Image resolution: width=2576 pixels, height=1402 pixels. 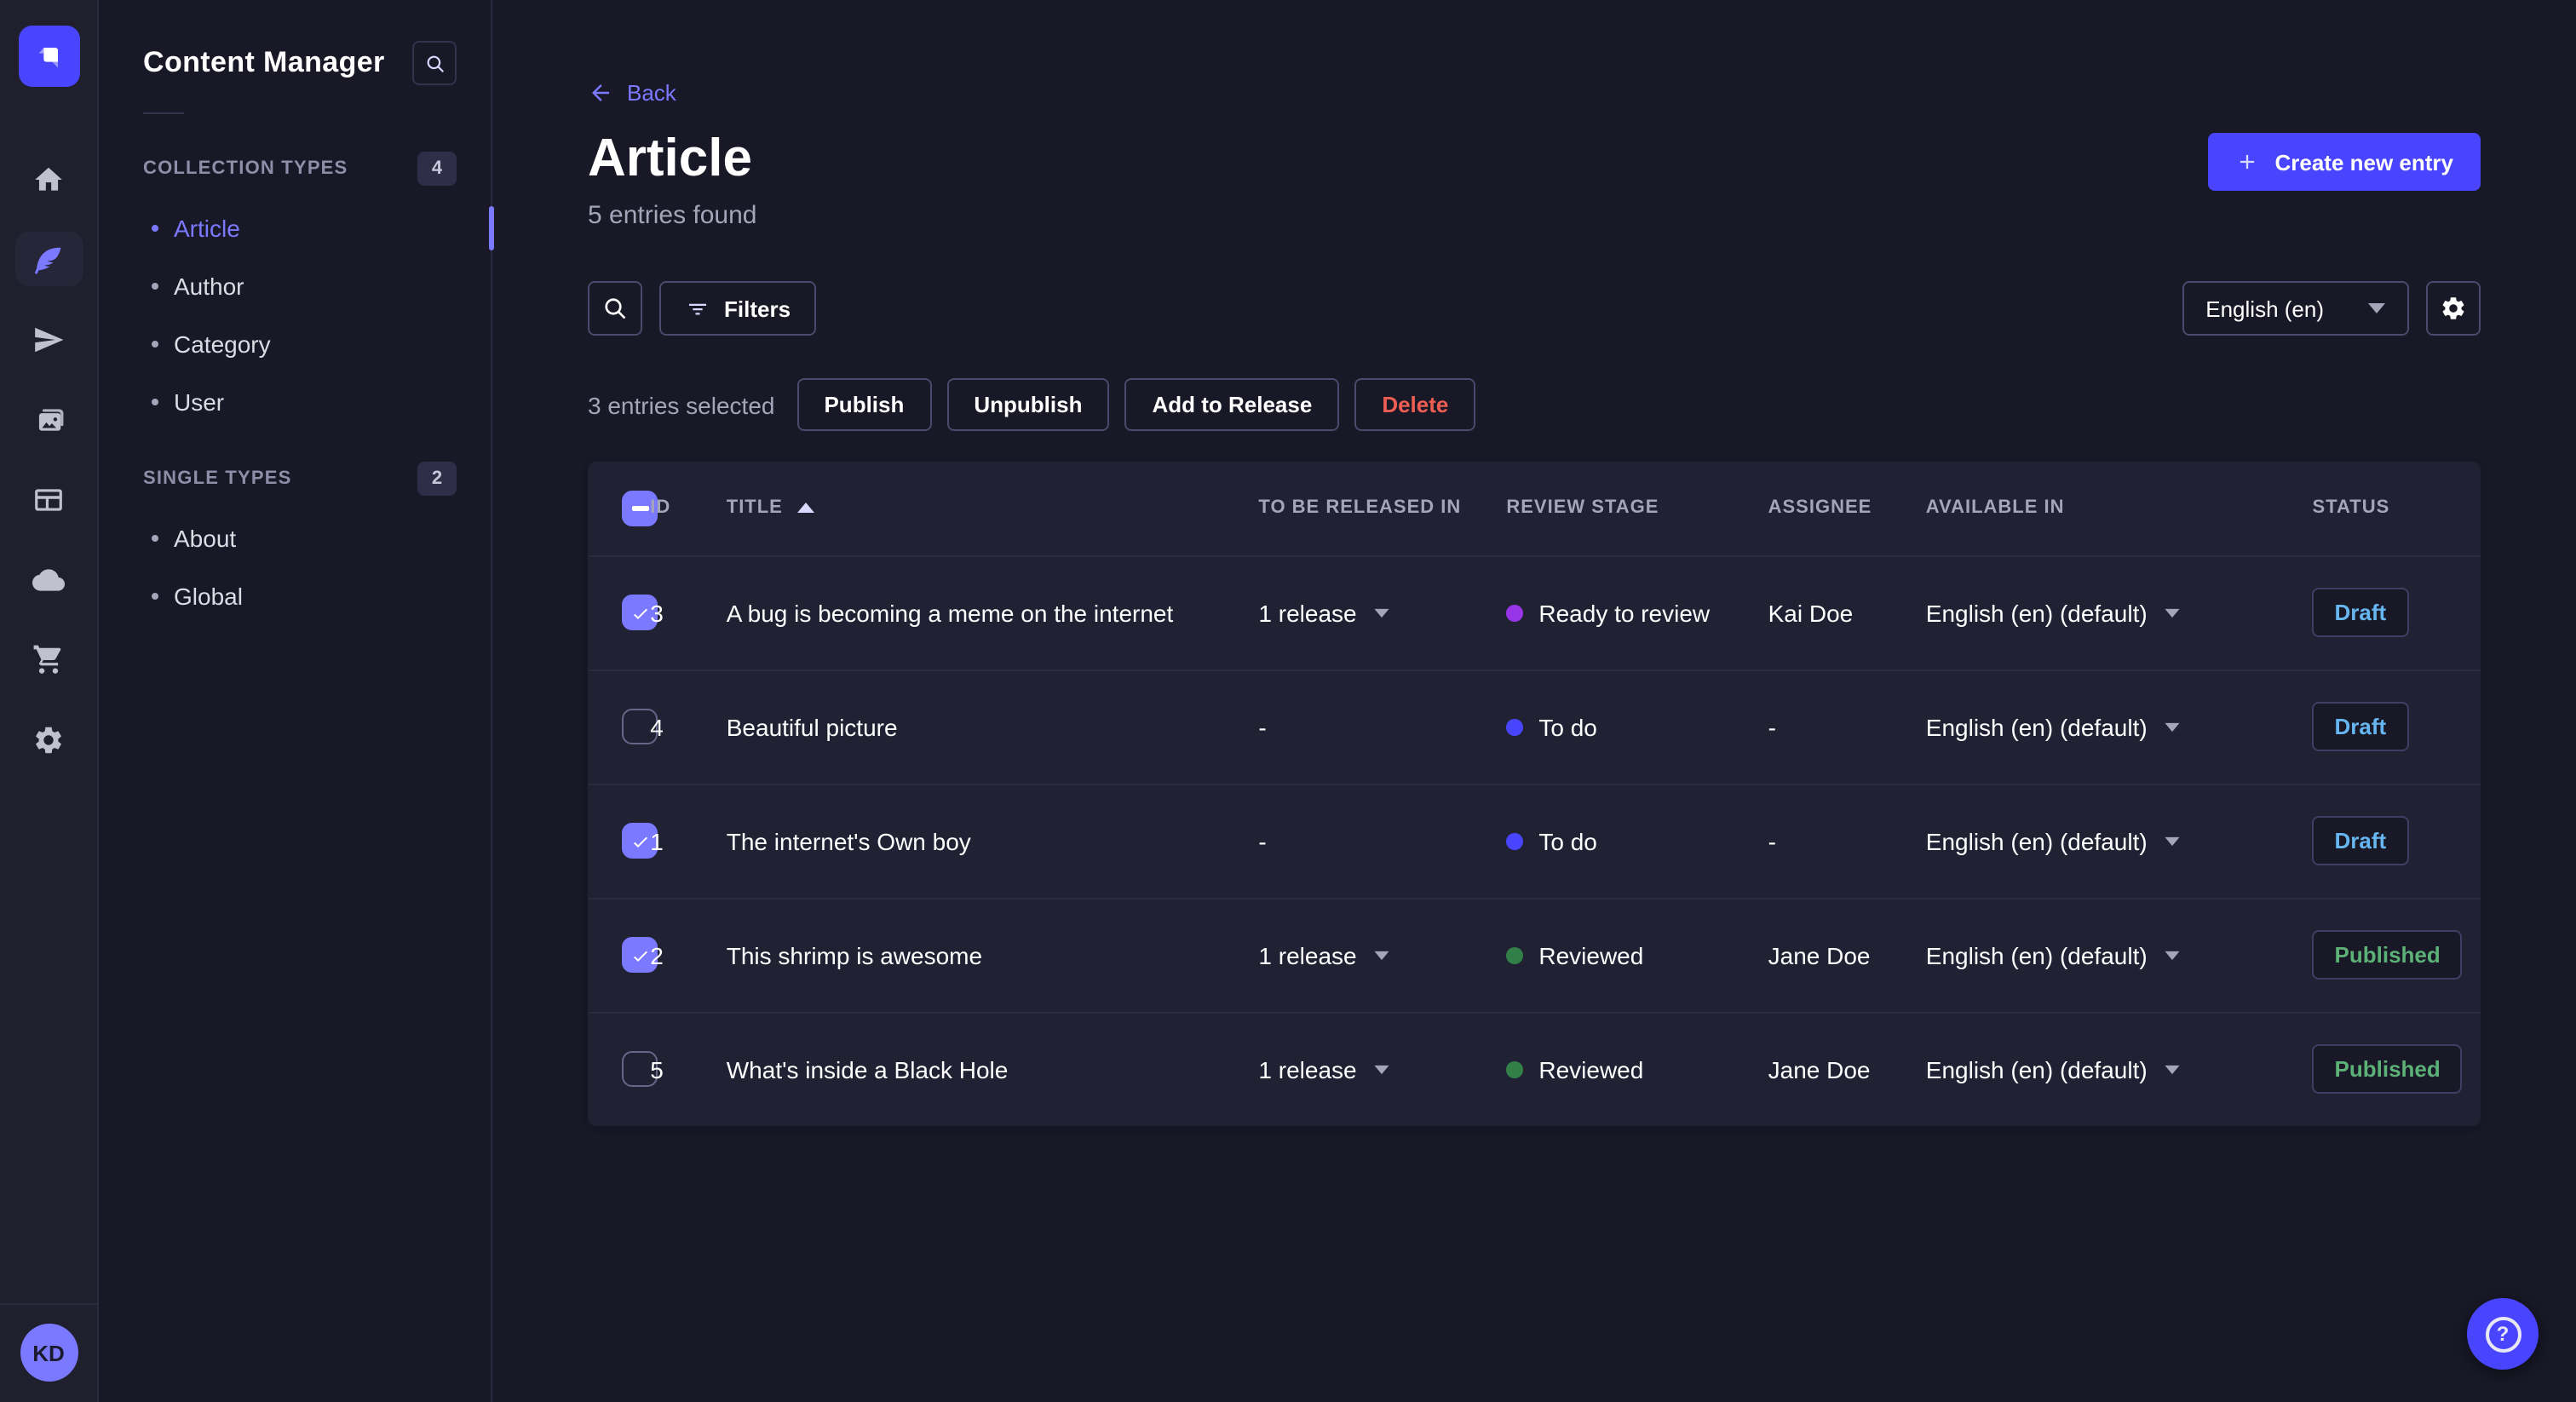 I want to click on back-arrow-icon, so click(x=601, y=92).